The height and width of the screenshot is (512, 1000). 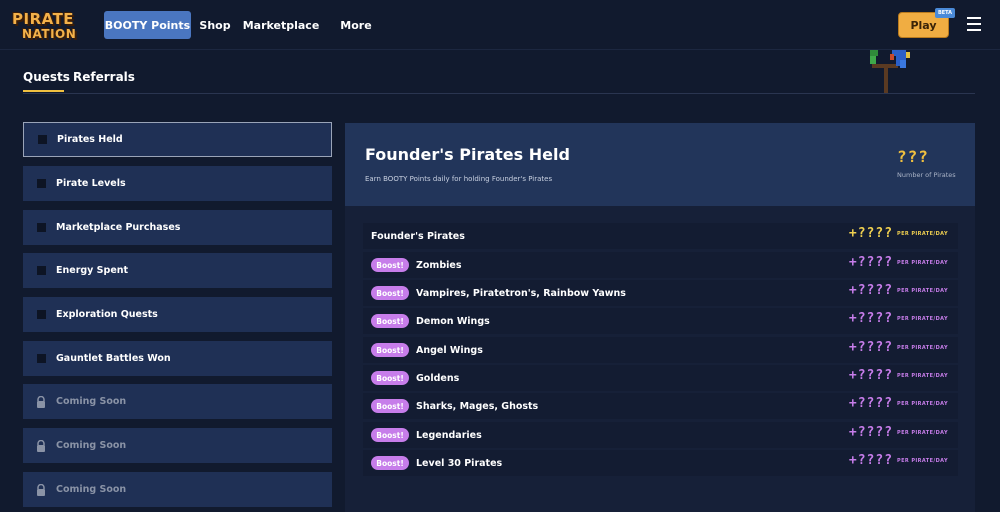 What do you see at coordinates (660, 321) in the screenshot?
I see `reward-row: Boost! Demon Wings +???? PER PIRATE/DAY` at bounding box center [660, 321].